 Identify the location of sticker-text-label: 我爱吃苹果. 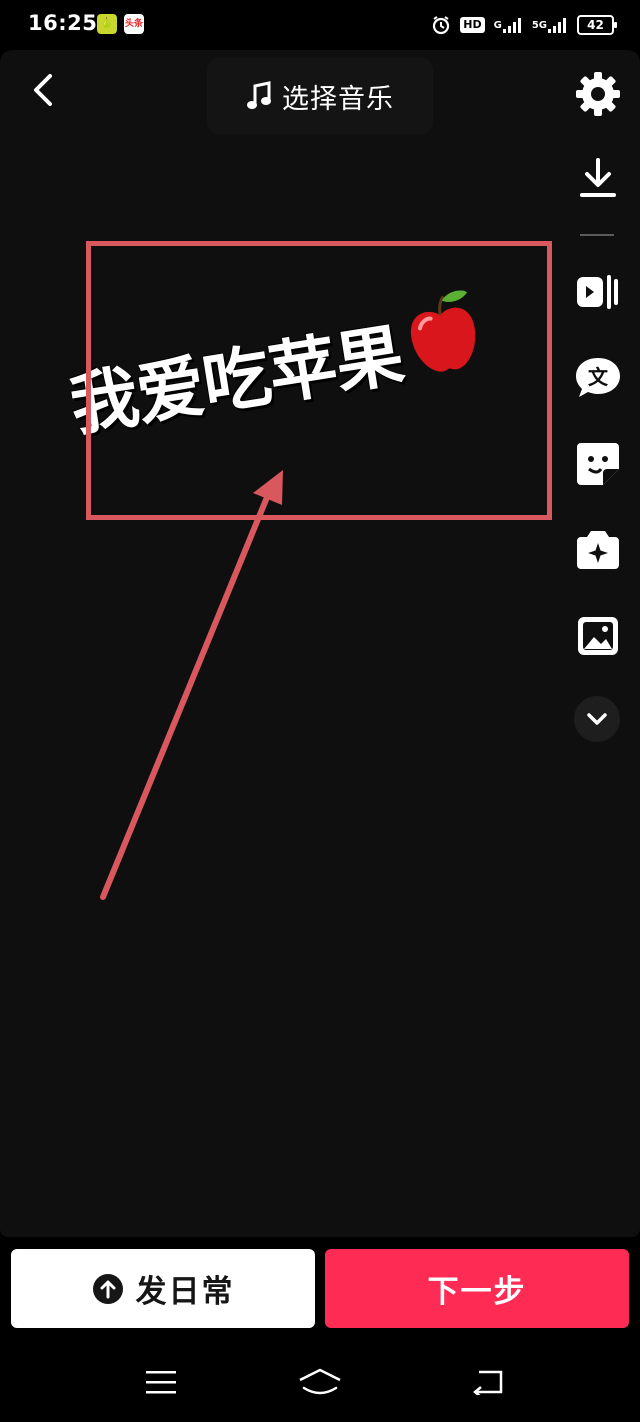
(236, 381).